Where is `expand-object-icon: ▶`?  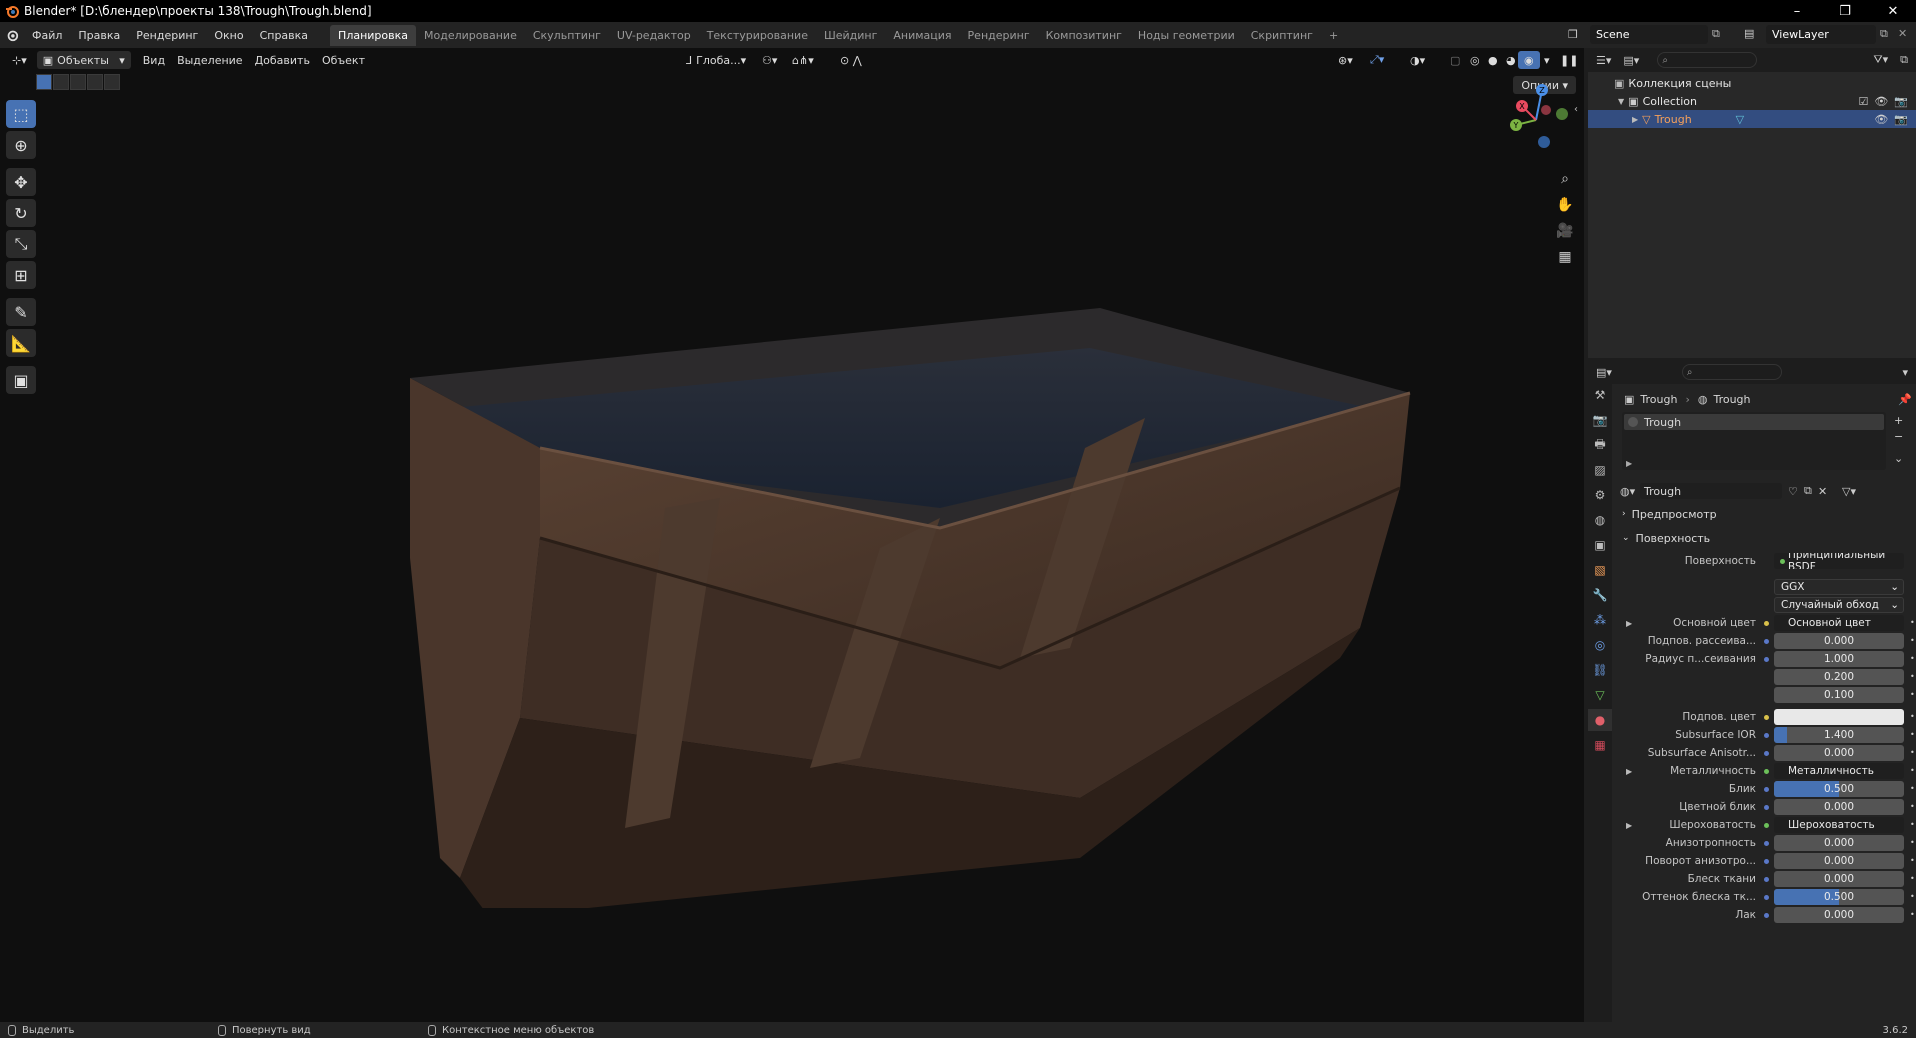
expand-object-icon: ▶ is located at coordinates (1635, 119).